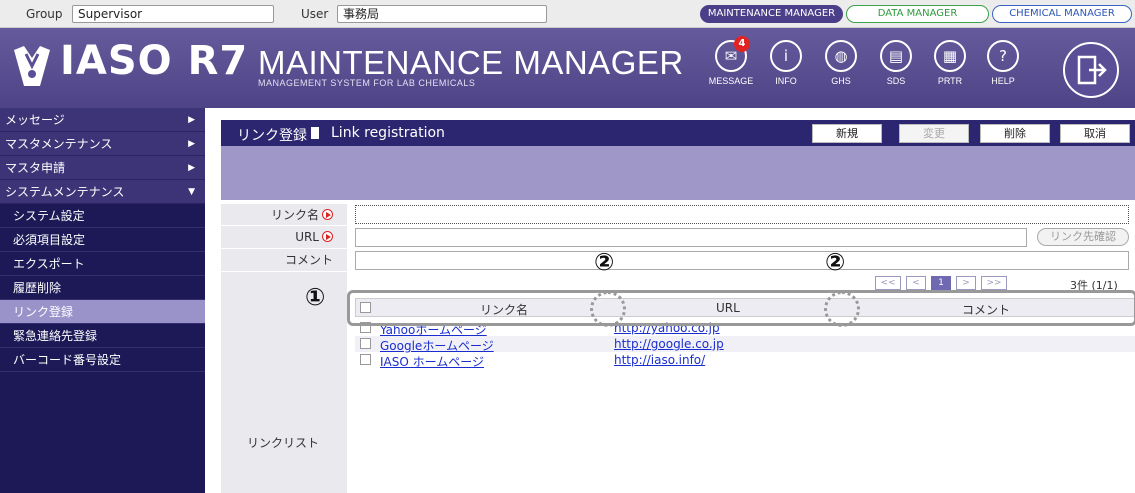  What do you see at coordinates (847, 133) in the screenshot?
I see `new-button: 新規` at bounding box center [847, 133].